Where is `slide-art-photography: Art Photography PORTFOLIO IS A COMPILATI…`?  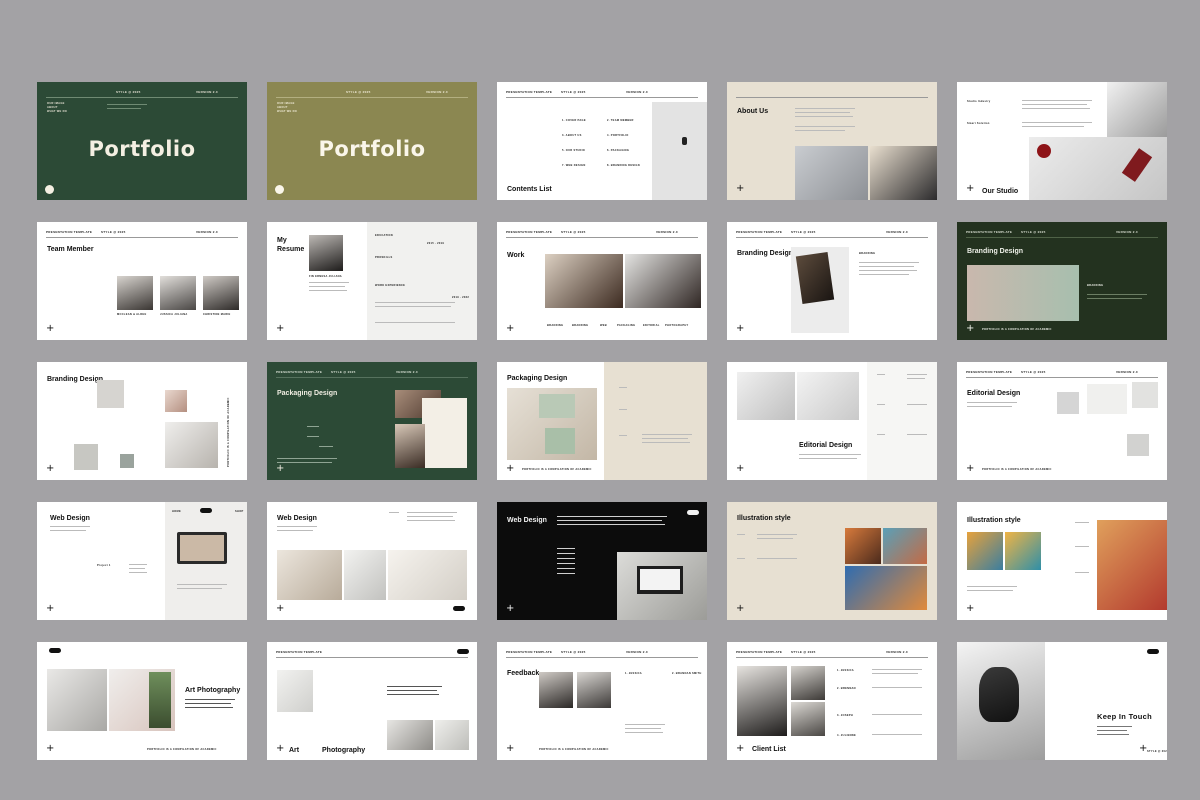
slide-art-photography: Art Photography PORTFOLIO IS A COMPILATI… is located at coordinates (142, 701).